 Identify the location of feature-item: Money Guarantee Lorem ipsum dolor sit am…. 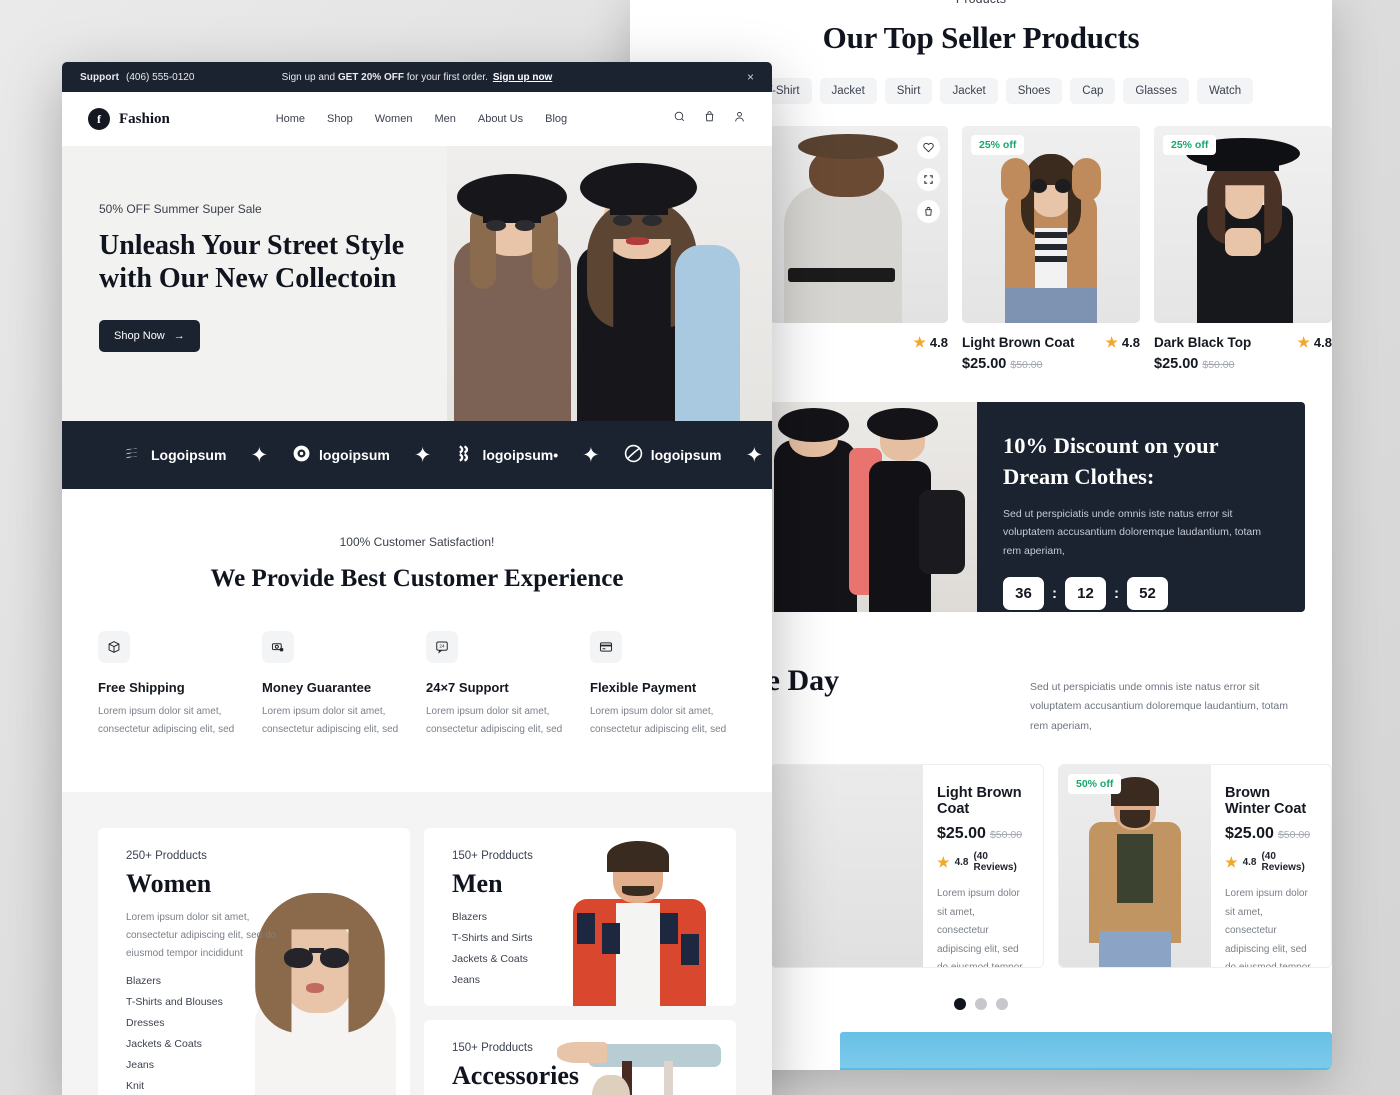
(335, 684).